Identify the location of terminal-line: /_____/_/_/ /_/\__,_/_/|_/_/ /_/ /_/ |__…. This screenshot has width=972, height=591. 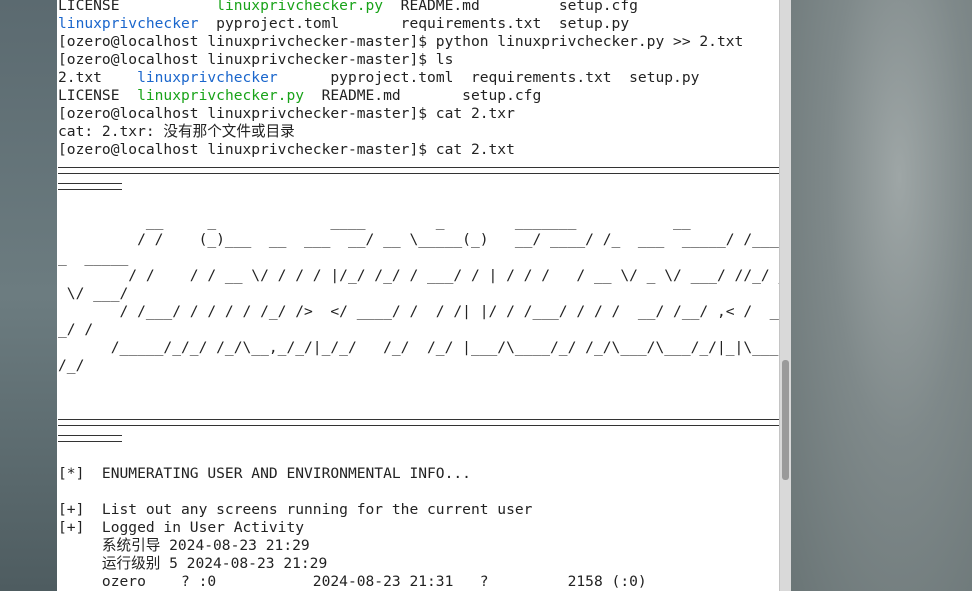
(418, 348).